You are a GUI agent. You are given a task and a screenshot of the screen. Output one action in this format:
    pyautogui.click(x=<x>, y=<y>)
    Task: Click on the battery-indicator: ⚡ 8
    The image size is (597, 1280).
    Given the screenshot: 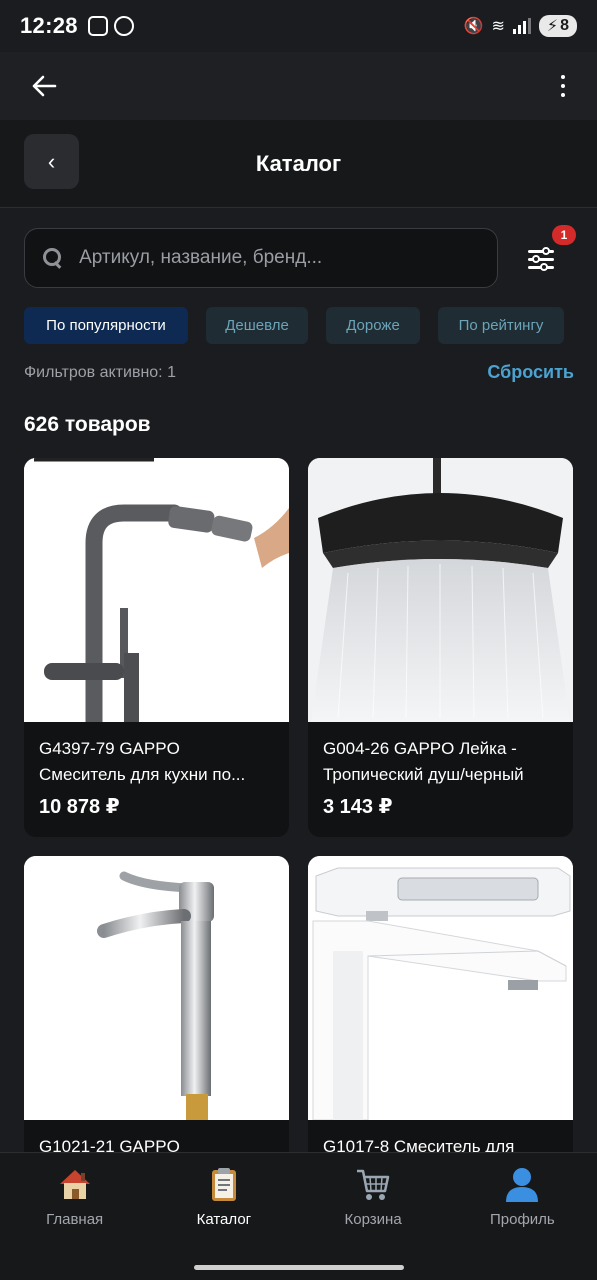 What is the action you would take?
    pyautogui.click(x=557, y=26)
    